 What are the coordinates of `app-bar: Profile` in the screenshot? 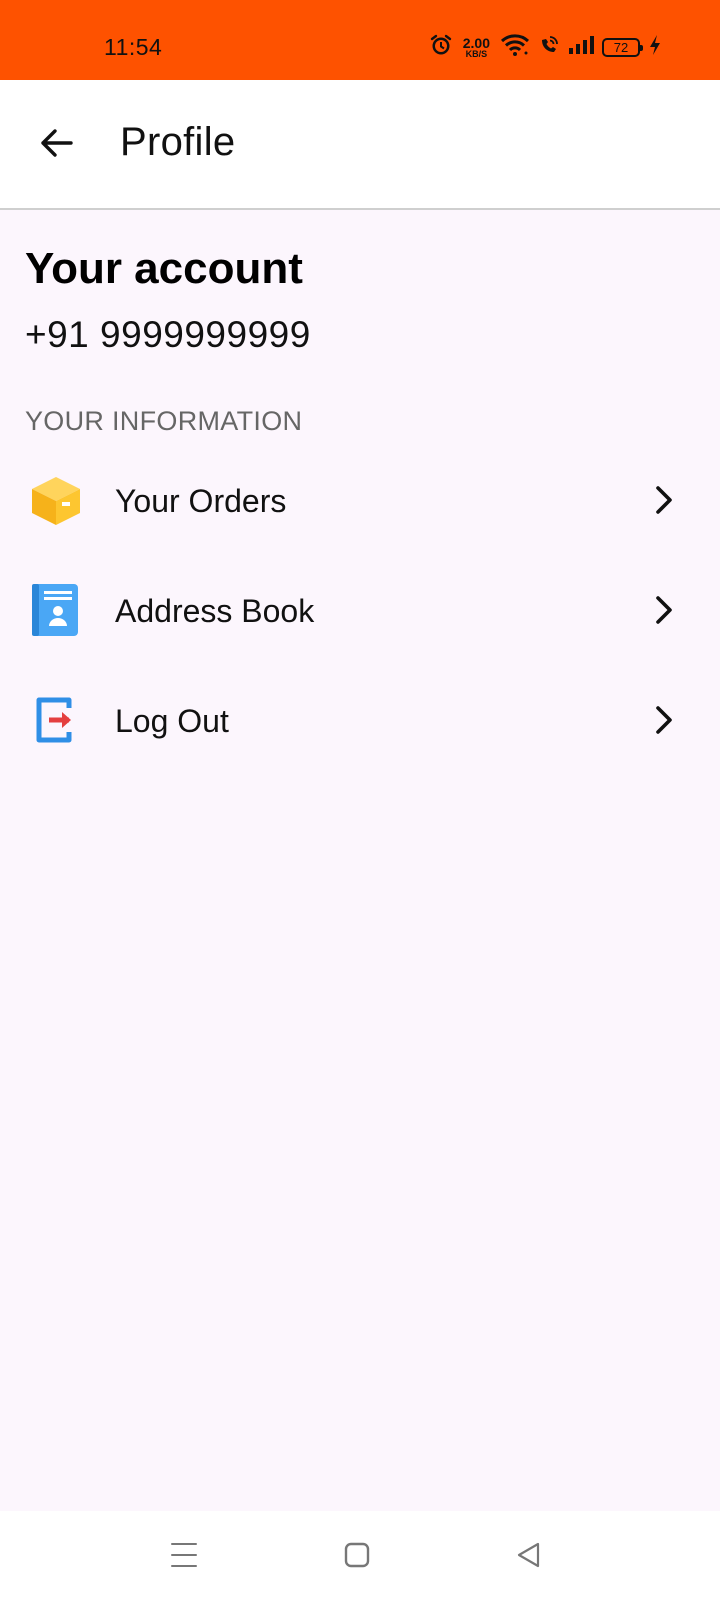 It's located at (360, 145).